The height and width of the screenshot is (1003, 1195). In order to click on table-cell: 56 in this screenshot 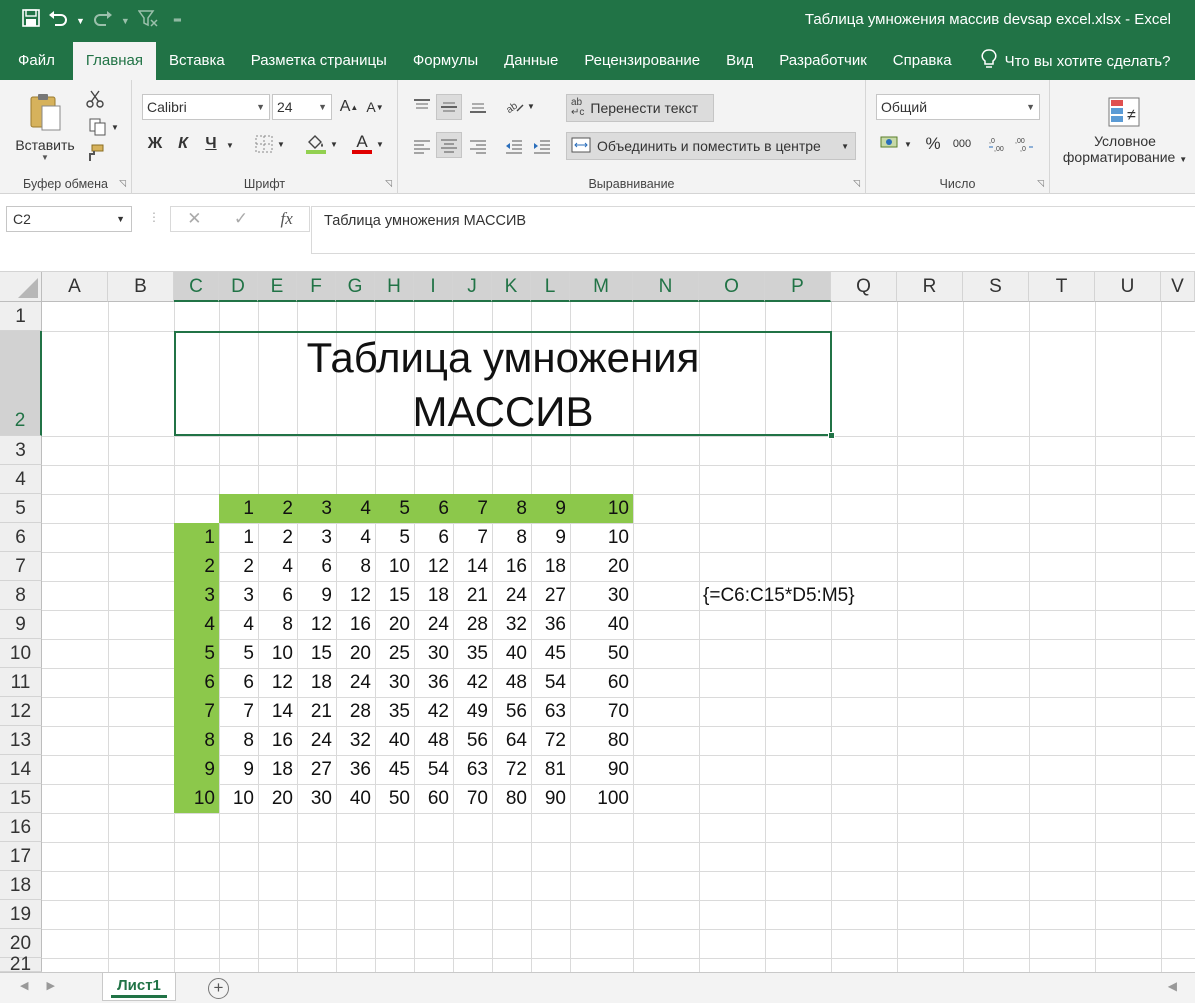, I will do `click(511, 711)`.